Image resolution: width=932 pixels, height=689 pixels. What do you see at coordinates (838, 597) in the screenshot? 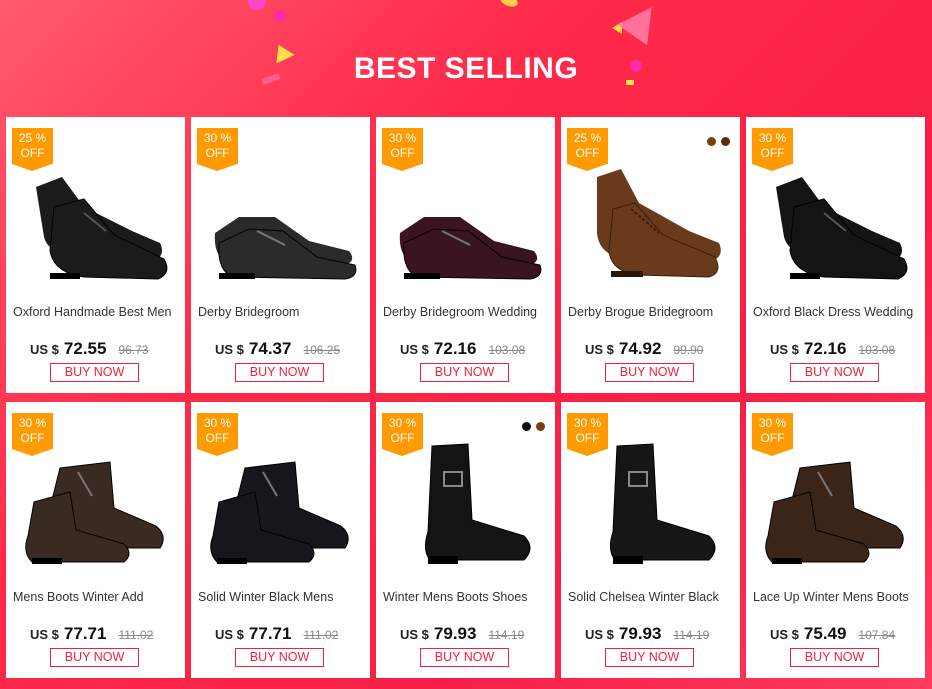
I see `product-name: Lace Up Winter Mens Boots` at bounding box center [838, 597].